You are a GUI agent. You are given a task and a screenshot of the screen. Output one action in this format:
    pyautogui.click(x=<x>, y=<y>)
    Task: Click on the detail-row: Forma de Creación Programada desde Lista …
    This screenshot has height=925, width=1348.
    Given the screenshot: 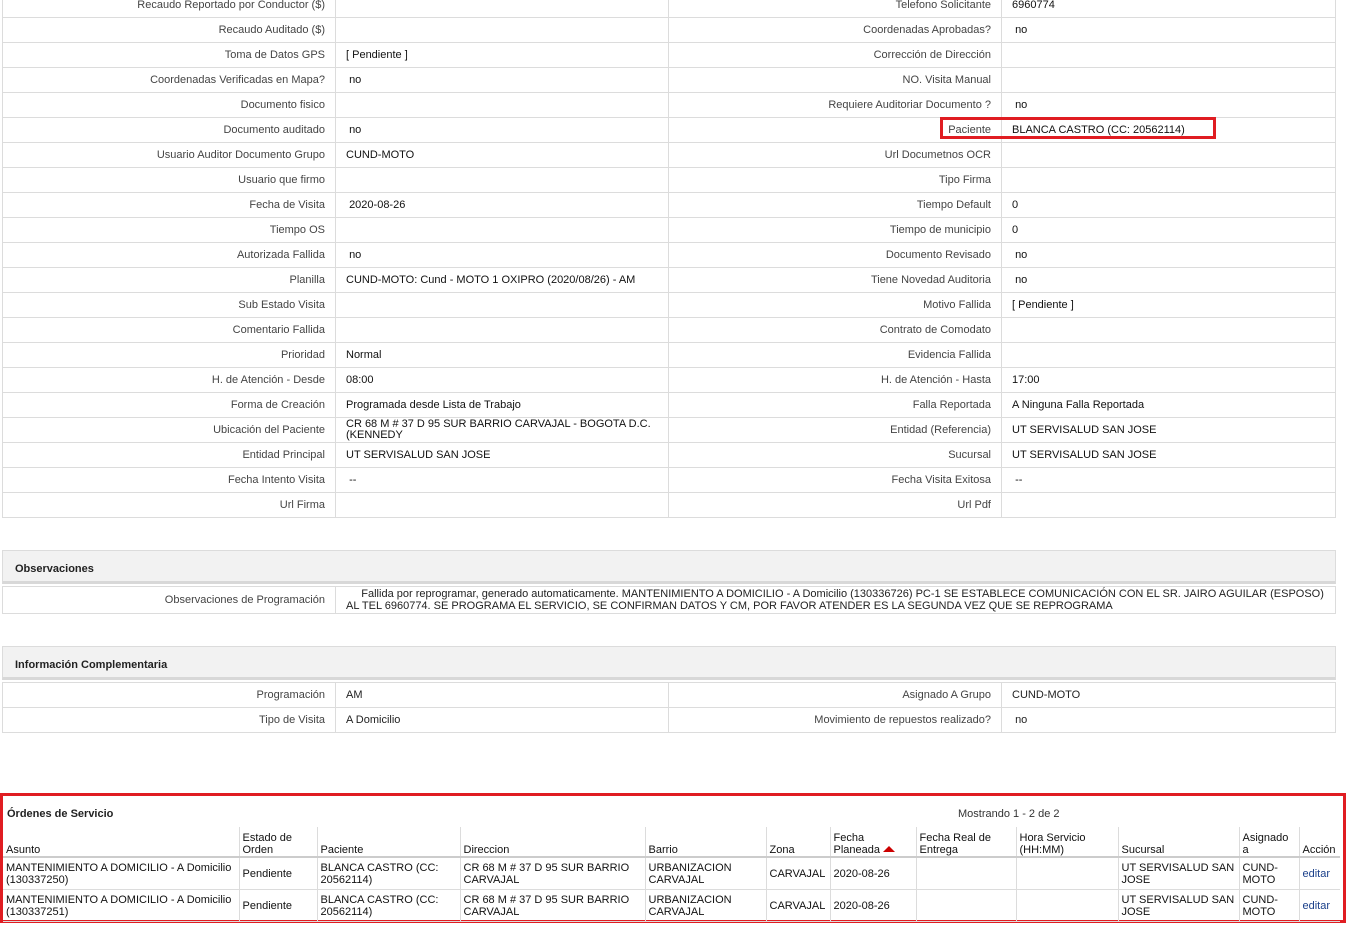 What is the action you would take?
    pyautogui.click(x=669, y=405)
    